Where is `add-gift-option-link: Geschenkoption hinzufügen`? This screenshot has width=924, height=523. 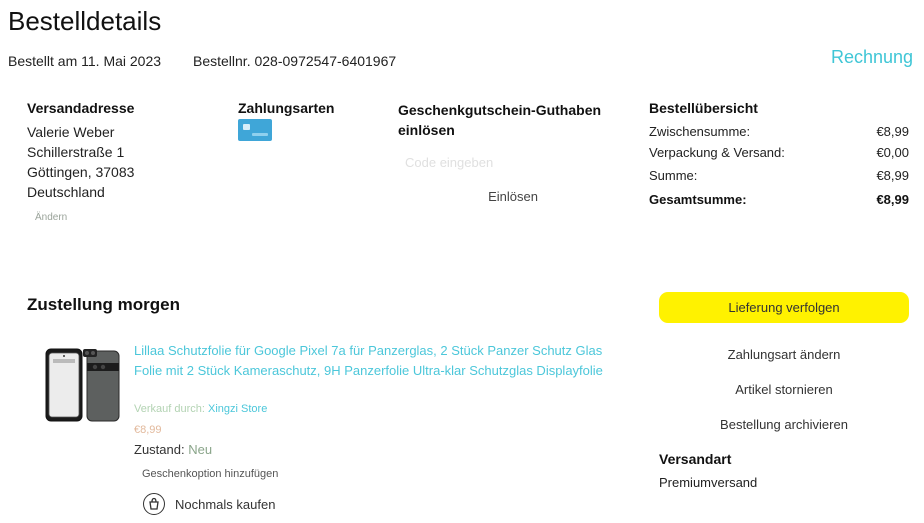
add-gift-option-link: Geschenkoption hinzufügen is located at coordinates (210, 474).